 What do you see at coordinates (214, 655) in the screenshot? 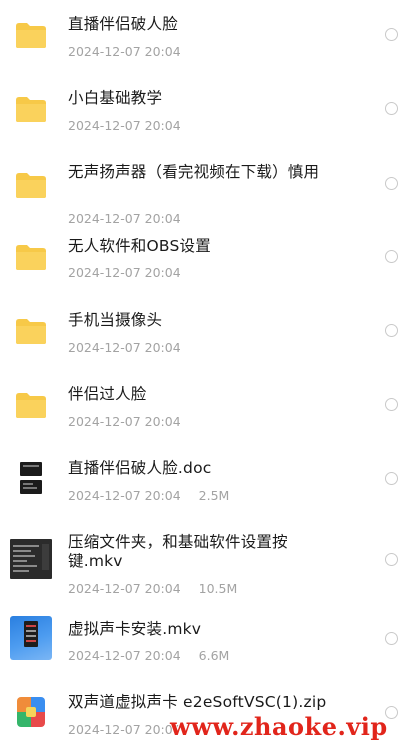
I see `file-size: 6.6M` at bounding box center [214, 655].